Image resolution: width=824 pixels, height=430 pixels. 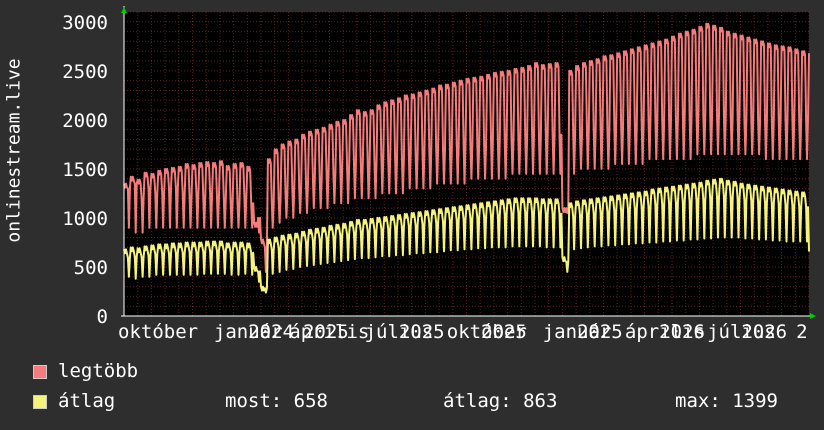 I want to click on stat-atlag: átlag: 863, so click(x=500, y=401).